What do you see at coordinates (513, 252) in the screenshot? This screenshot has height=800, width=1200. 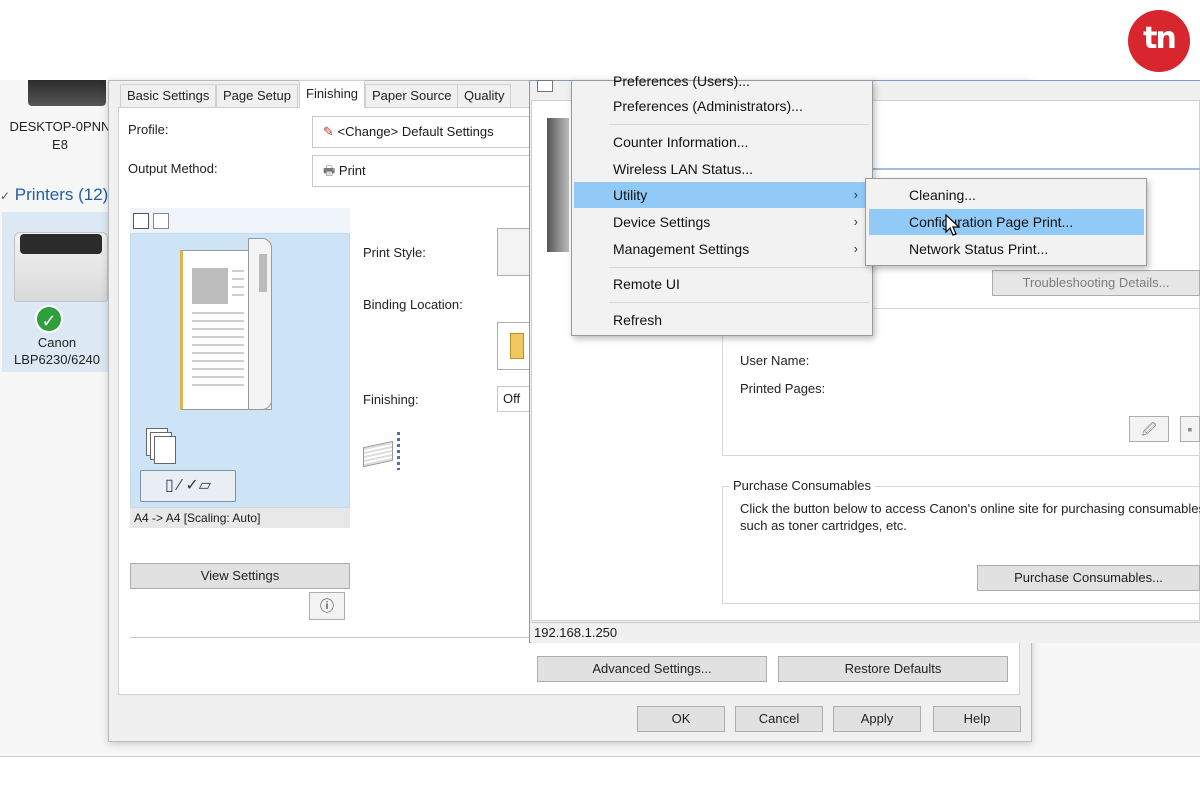 I see `print-style-icon` at bounding box center [513, 252].